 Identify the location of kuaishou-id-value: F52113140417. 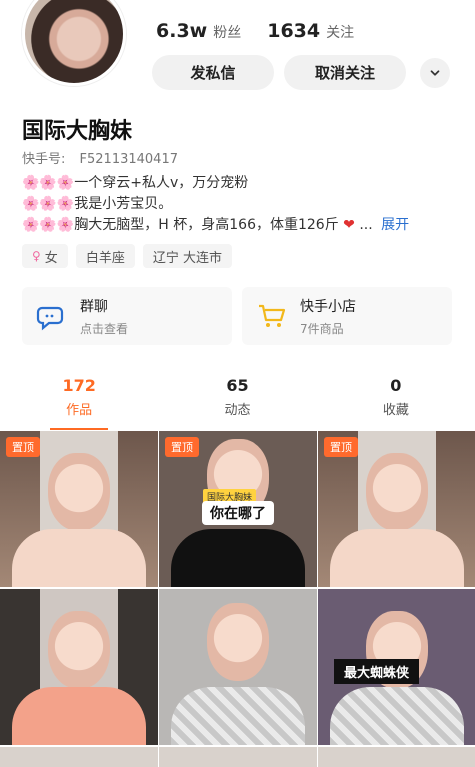
(128, 159).